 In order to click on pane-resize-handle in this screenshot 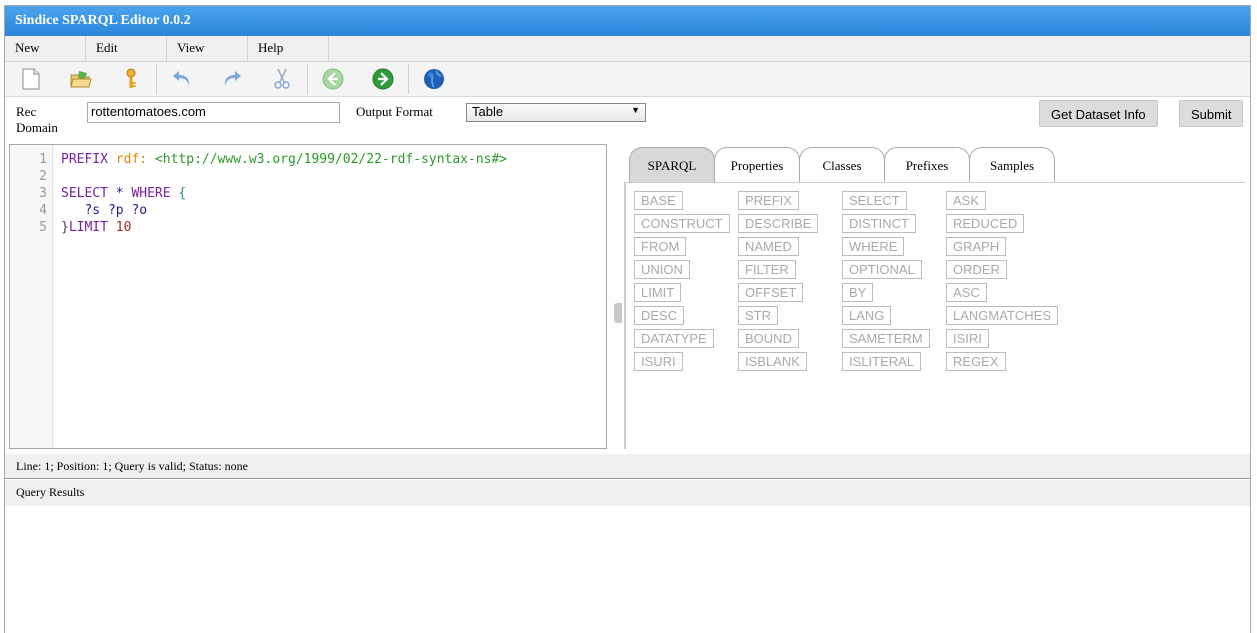, I will do `click(618, 313)`.